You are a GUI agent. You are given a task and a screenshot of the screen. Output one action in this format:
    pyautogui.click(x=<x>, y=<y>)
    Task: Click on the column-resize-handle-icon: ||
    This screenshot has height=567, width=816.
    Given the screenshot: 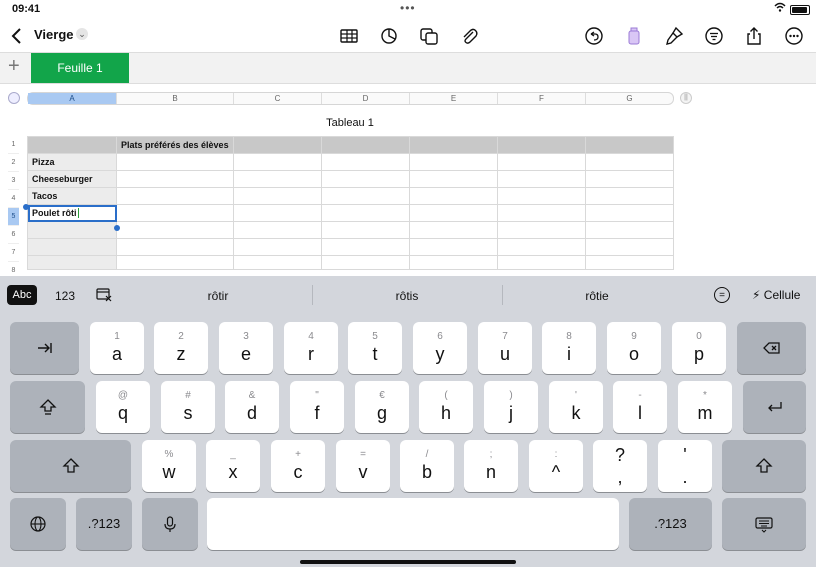 What is the action you would take?
    pyautogui.click(x=686, y=98)
    